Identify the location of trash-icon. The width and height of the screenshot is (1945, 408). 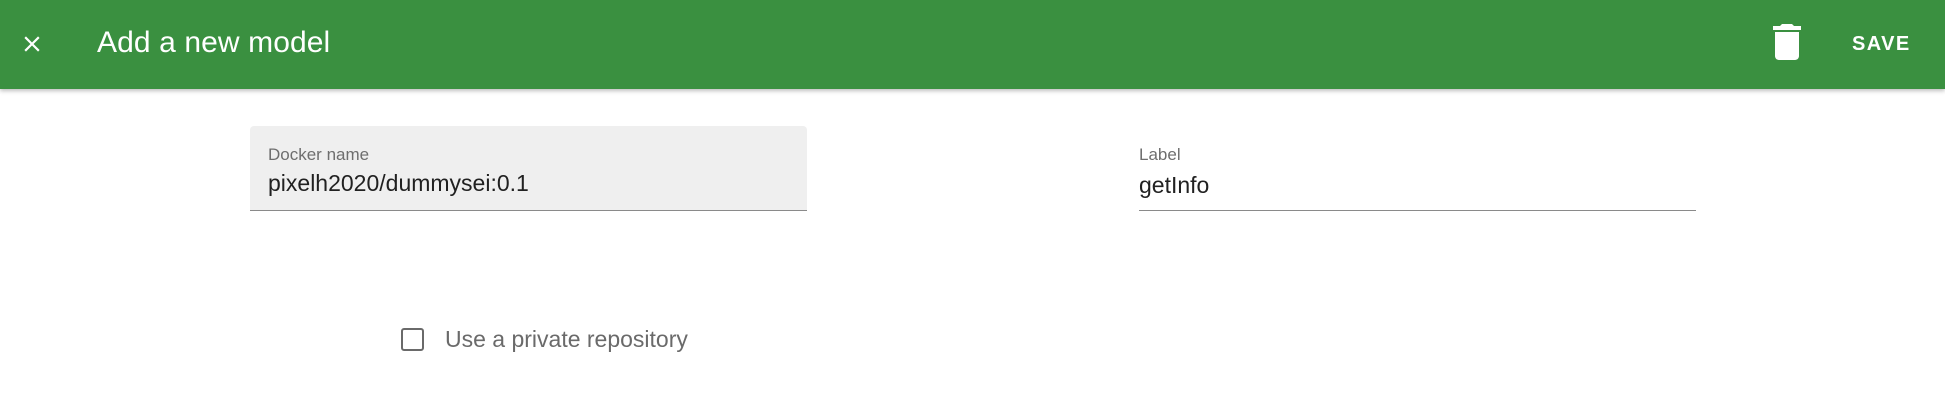
(1787, 42).